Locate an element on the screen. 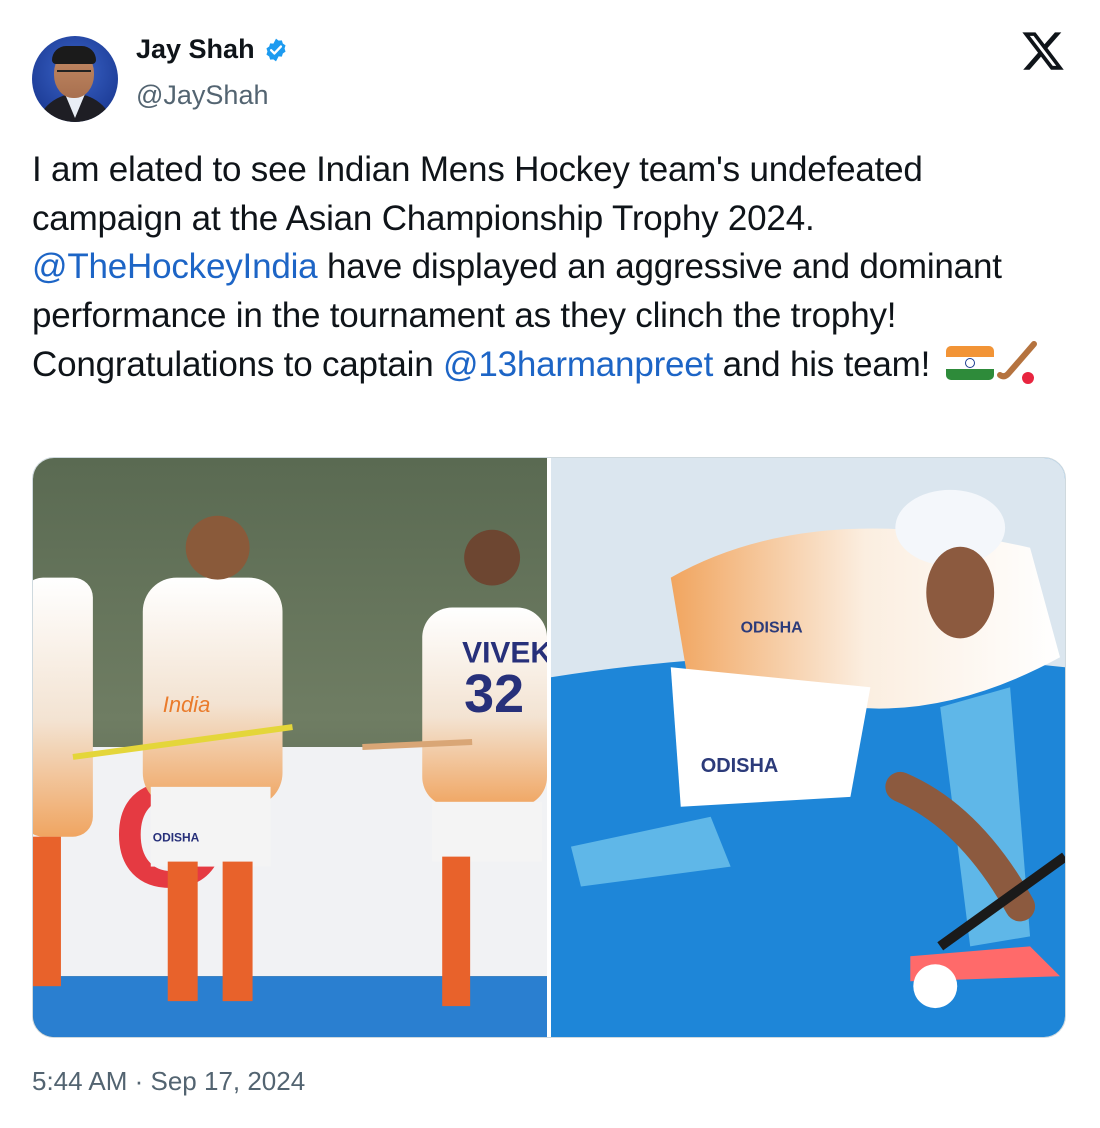  svg-text: 32 is located at coordinates (494, 694).